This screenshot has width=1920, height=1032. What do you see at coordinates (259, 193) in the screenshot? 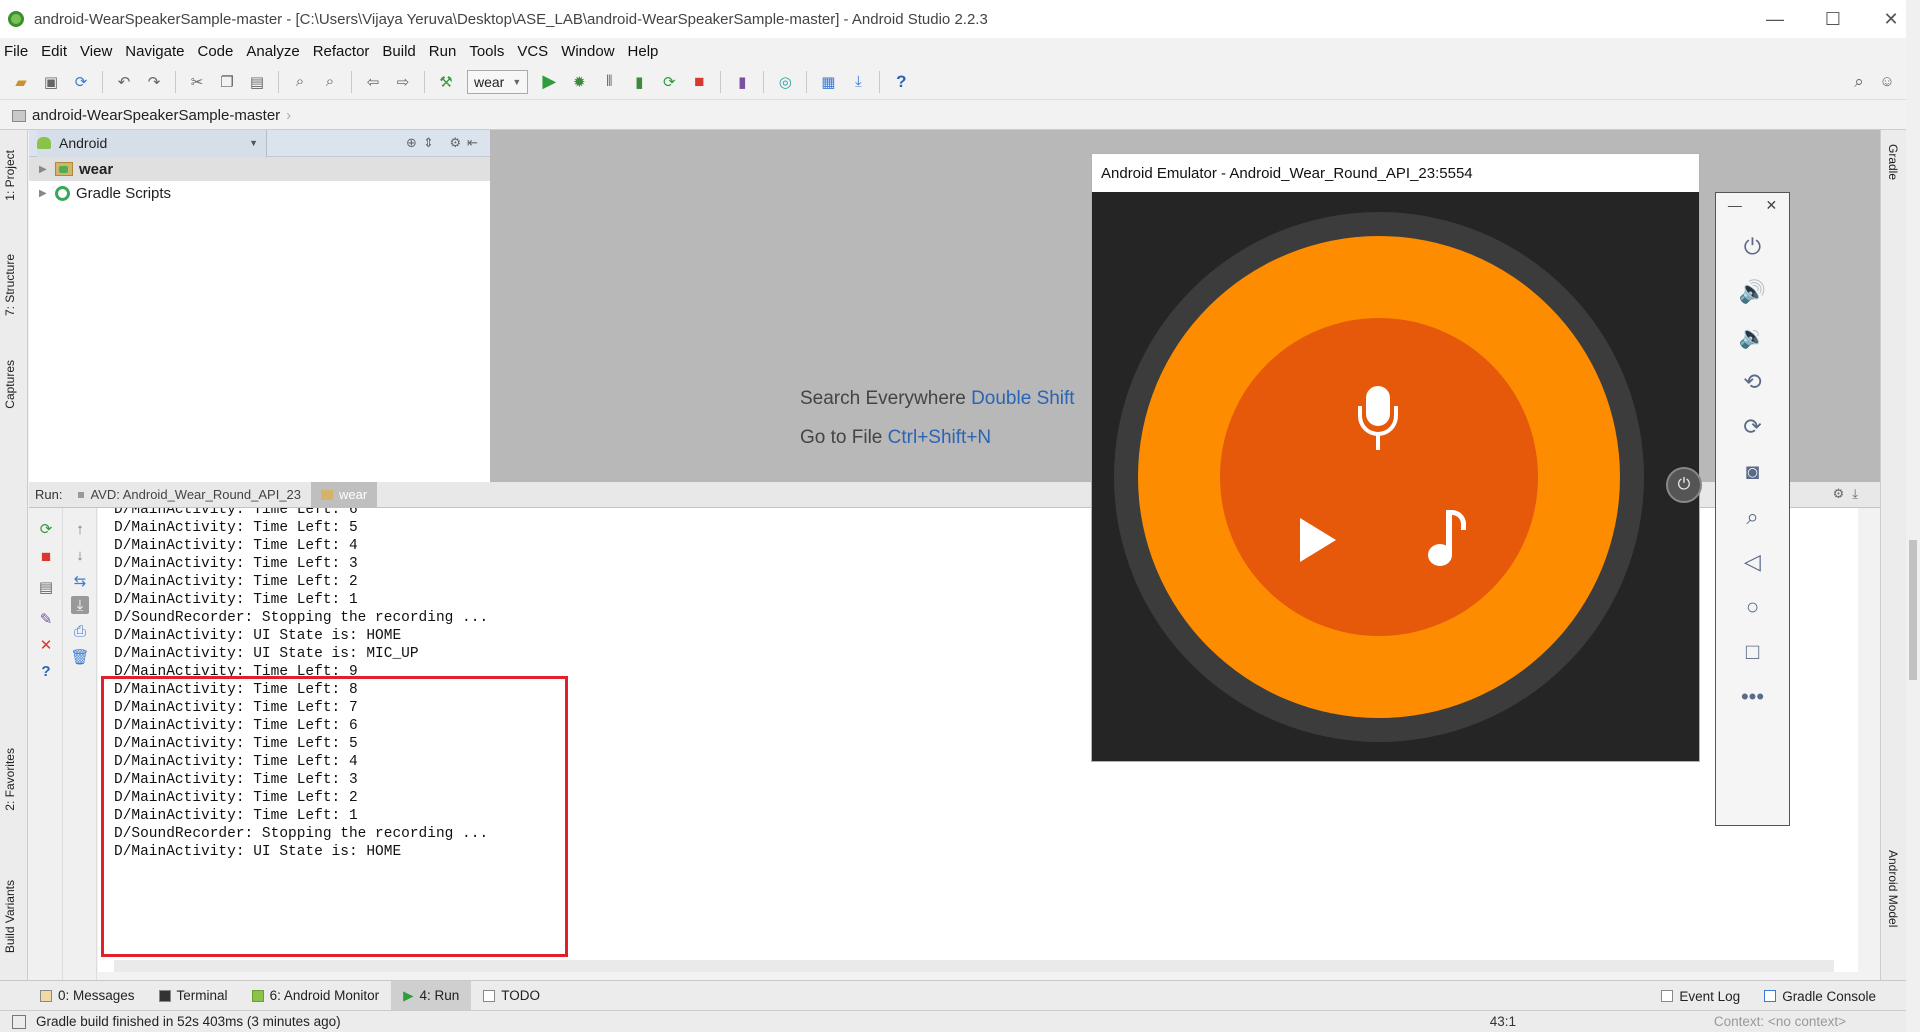
I see `tree-item-gradle-scripts: ▶ Gradle Scripts` at bounding box center [259, 193].